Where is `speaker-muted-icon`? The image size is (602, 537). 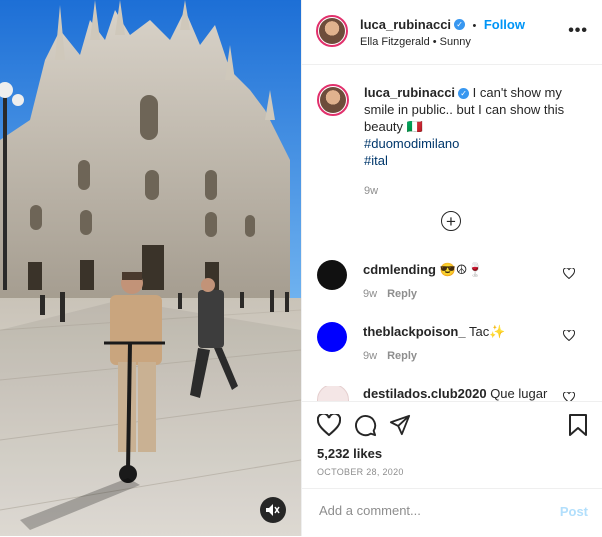 speaker-muted-icon is located at coordinates (273, 510).